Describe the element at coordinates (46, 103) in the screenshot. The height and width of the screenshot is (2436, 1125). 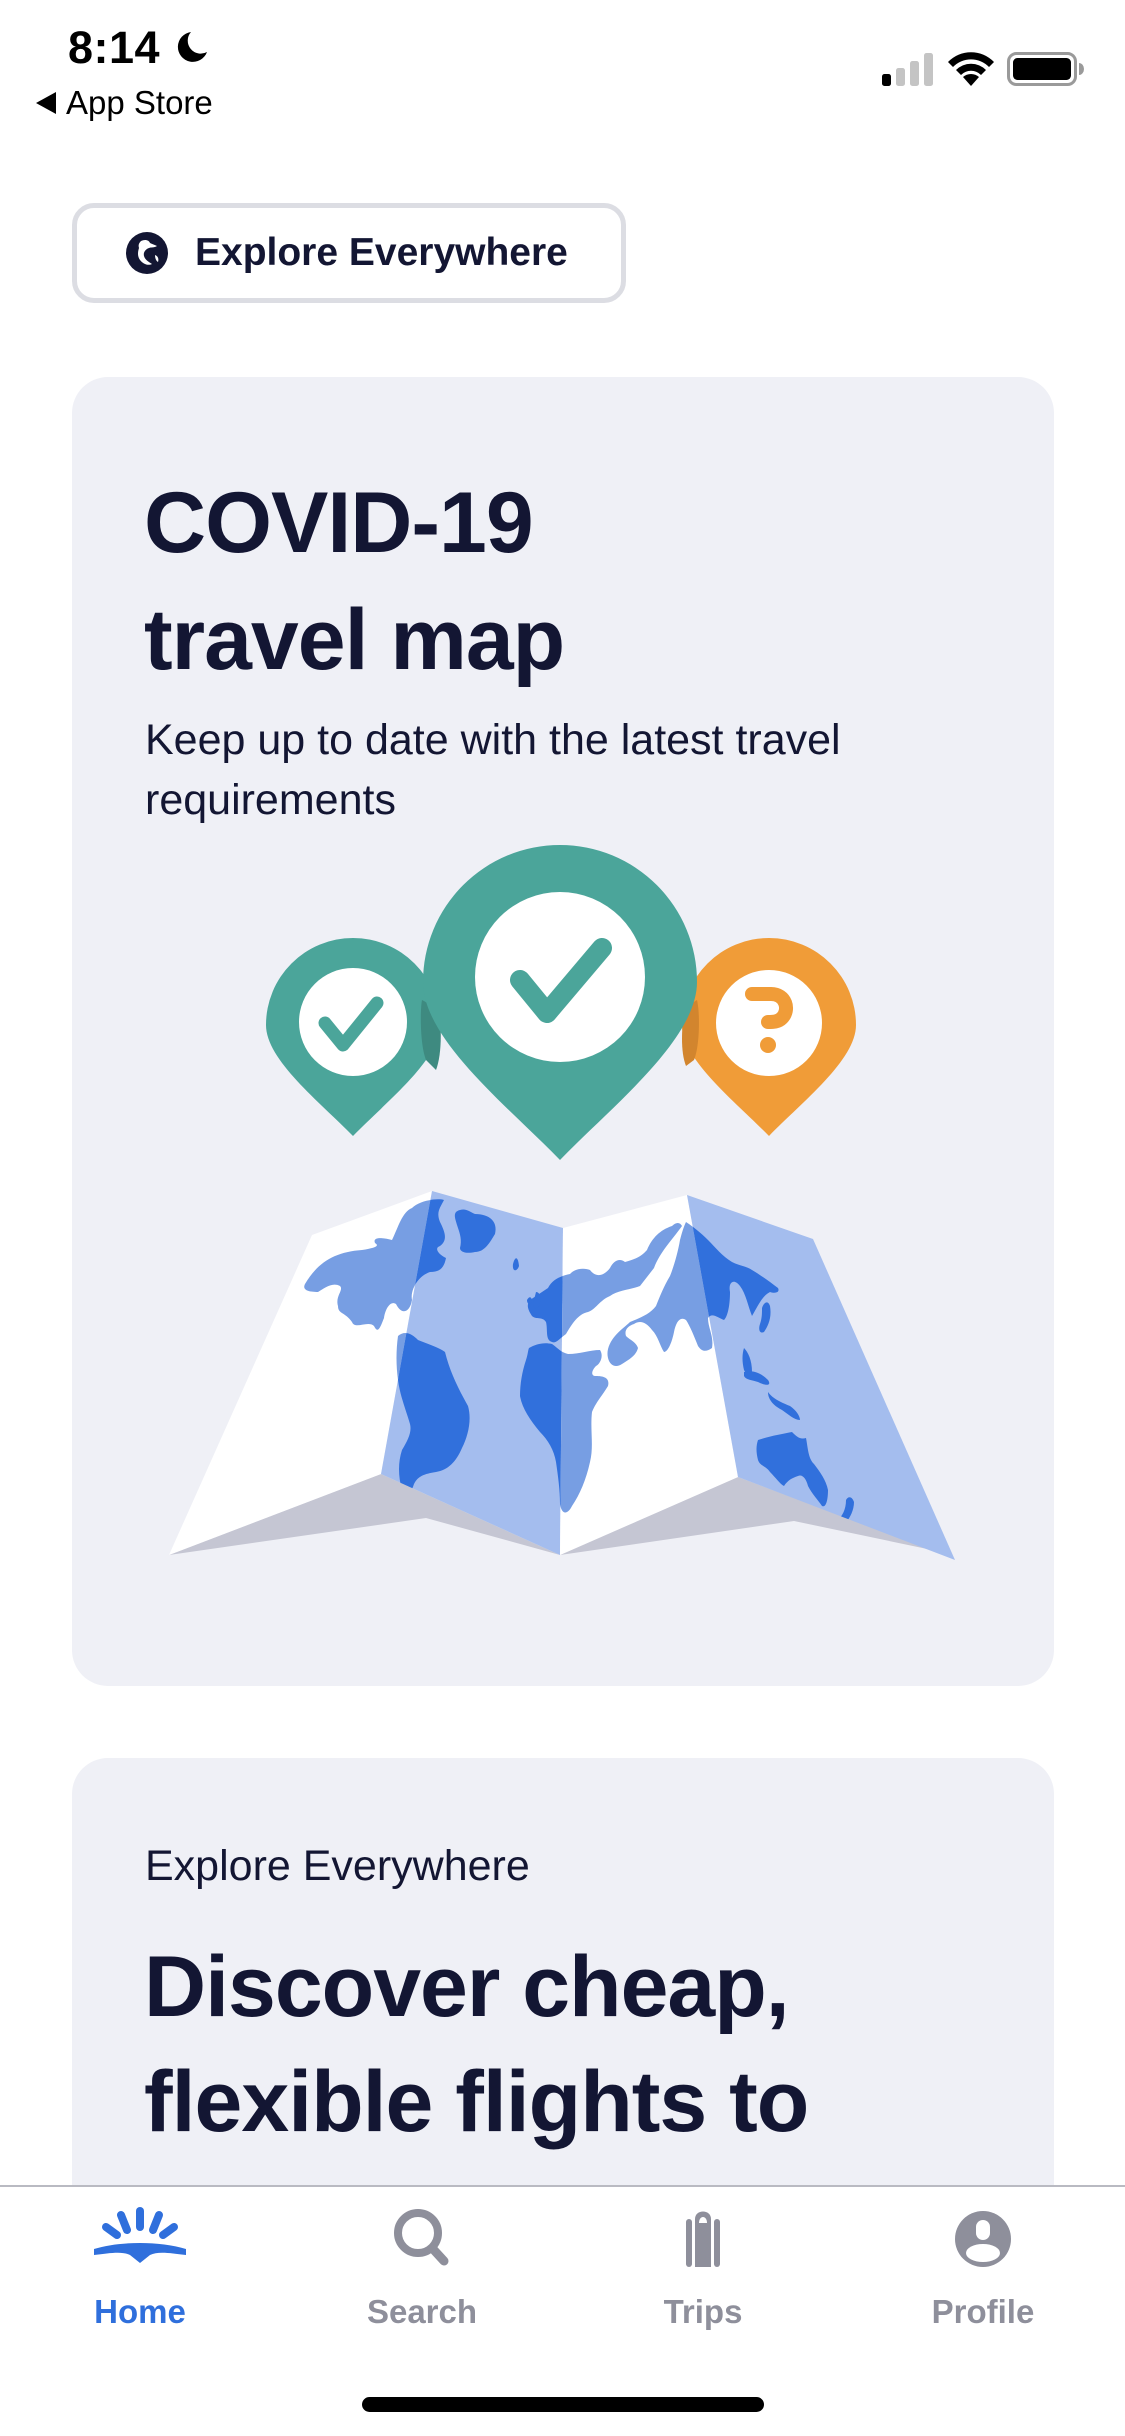
I see `back-arrow-icon` at that location.